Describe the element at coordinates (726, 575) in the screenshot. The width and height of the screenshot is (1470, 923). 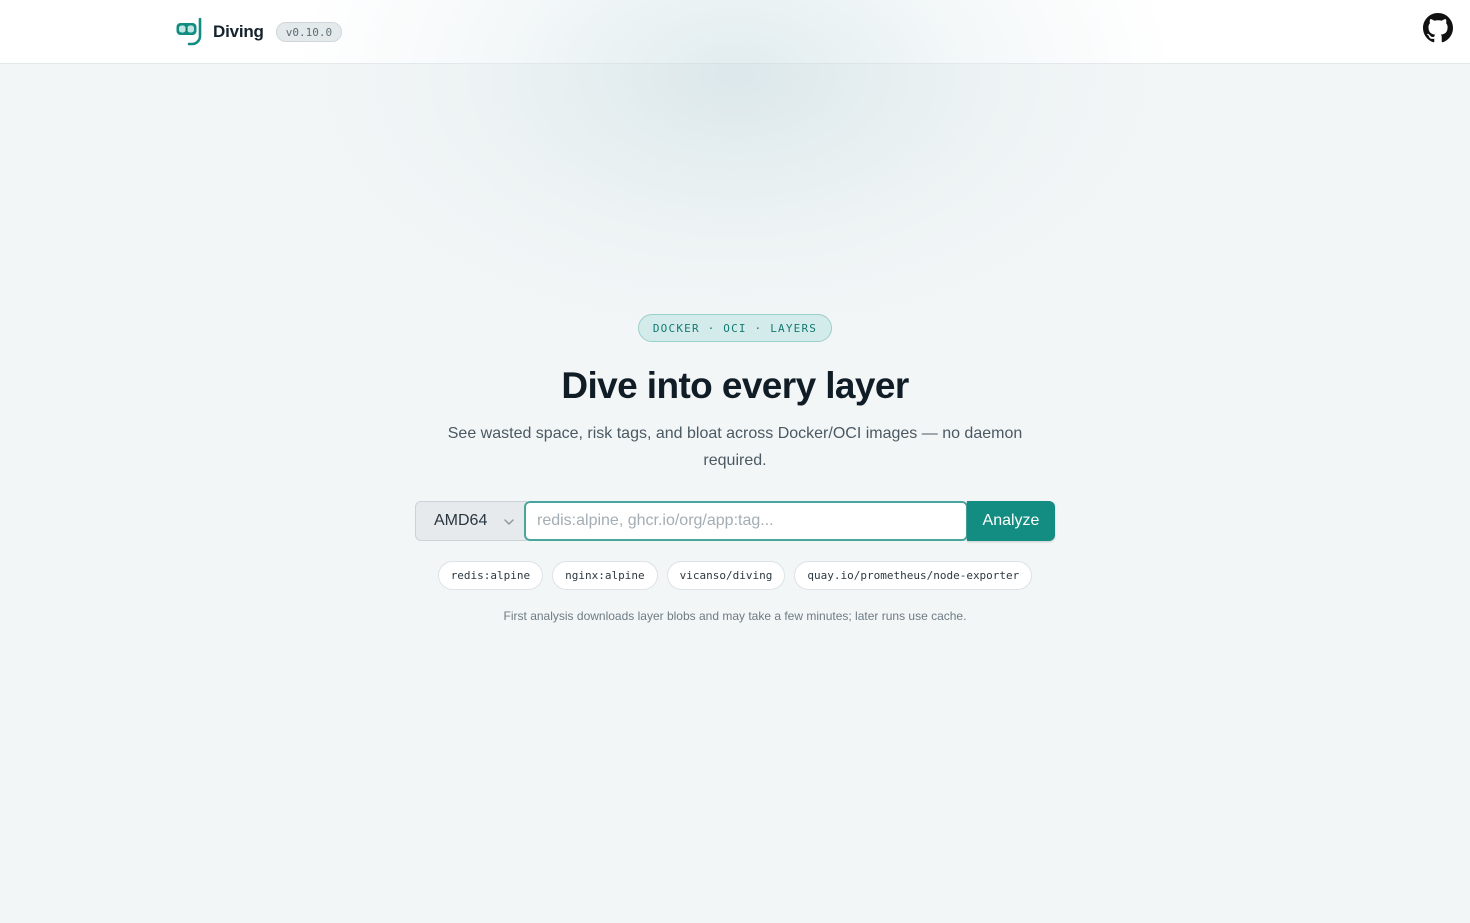
I see `example-chip: vicanso/diving` at that location.